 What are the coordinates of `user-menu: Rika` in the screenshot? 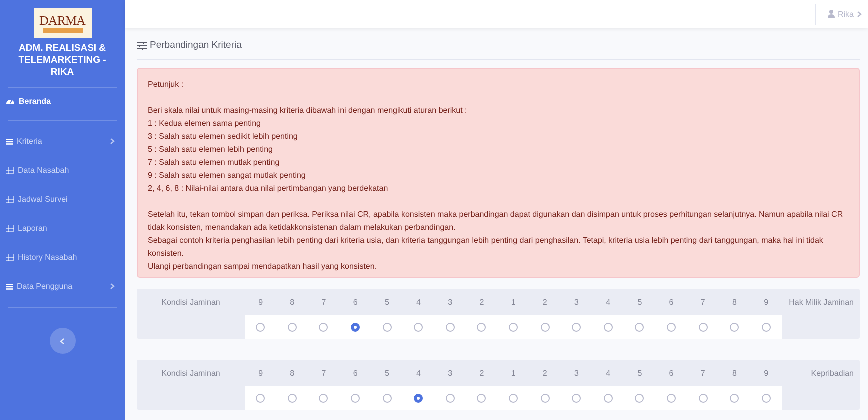 It's located at (841, 14).